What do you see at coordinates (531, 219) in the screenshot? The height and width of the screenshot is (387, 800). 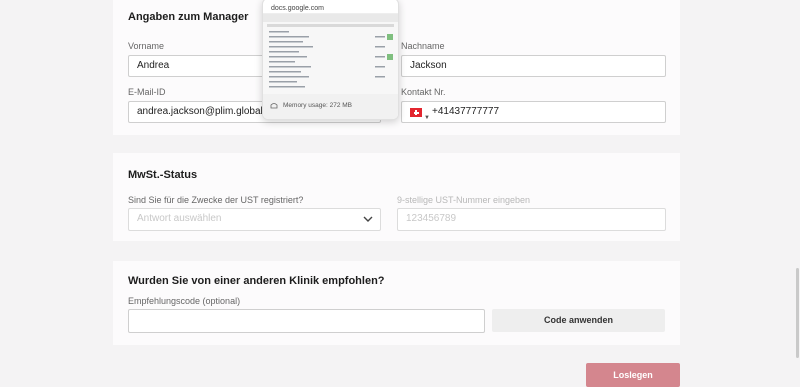 I see `vat-number-field: 123456789` at bounding box center [531, 219].